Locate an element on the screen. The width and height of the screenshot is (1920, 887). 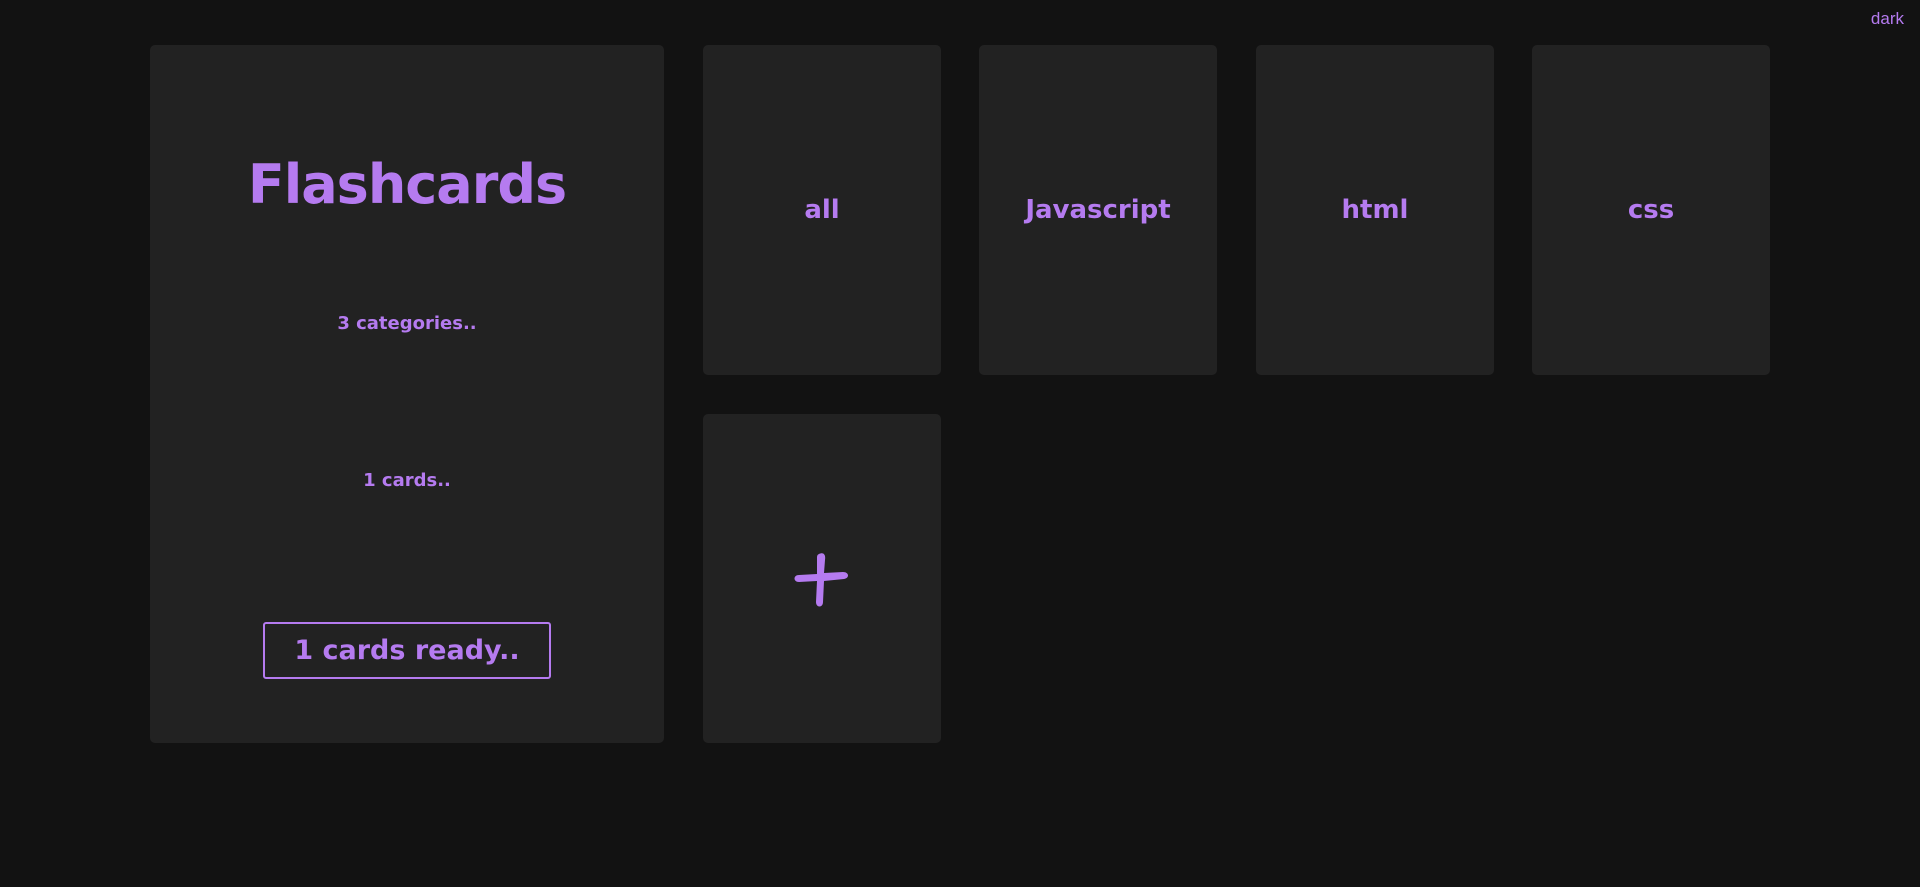
category-label: html is located at coordinates (1375, 210).